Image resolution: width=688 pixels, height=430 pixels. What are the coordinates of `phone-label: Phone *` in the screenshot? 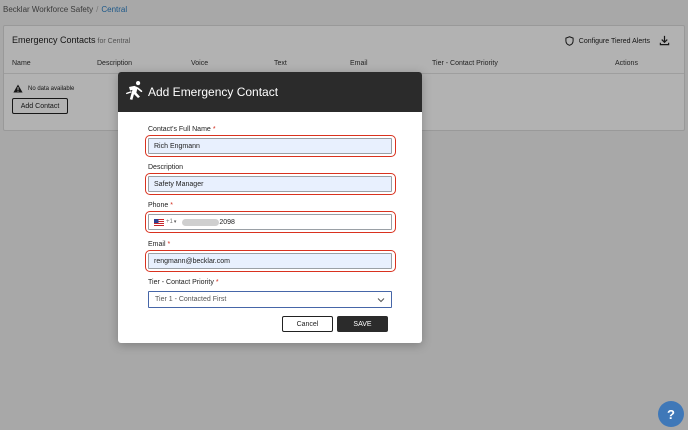 It's located at (160, 205).